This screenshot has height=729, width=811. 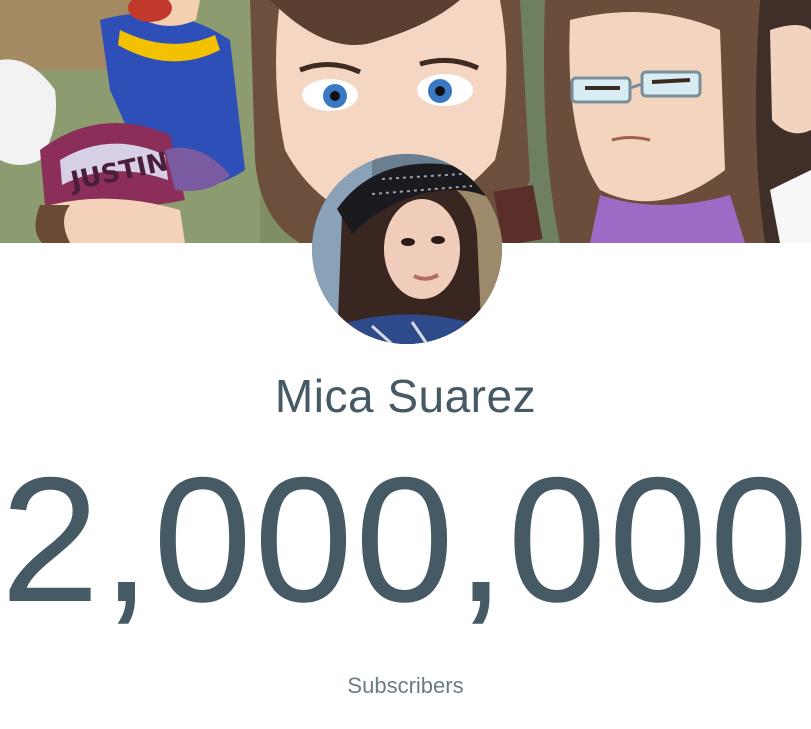 What do you see at coordinates (405, 396) in the screenshot?
I see `channel-name: Mica Suarez` at bounding box center [405, 396].